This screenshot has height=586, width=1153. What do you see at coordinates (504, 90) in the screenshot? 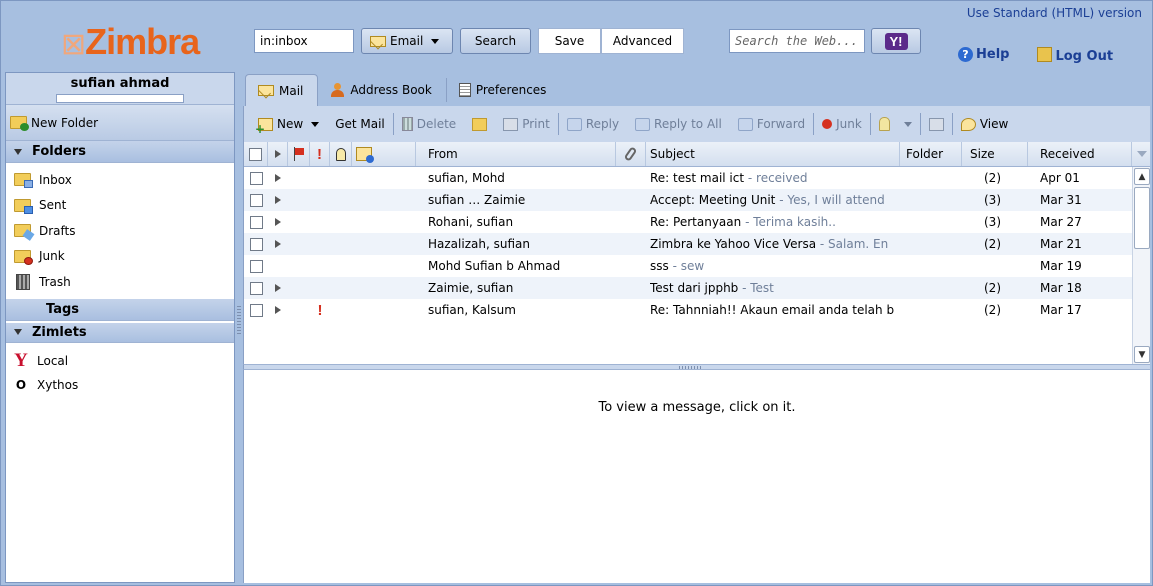
I see `tab-preferences: Preferences` at bounding box center [504, 90].